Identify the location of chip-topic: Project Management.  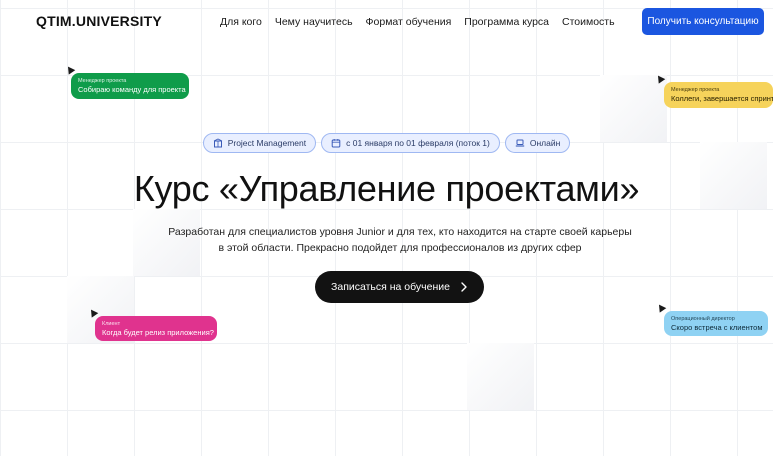
(259, 143).